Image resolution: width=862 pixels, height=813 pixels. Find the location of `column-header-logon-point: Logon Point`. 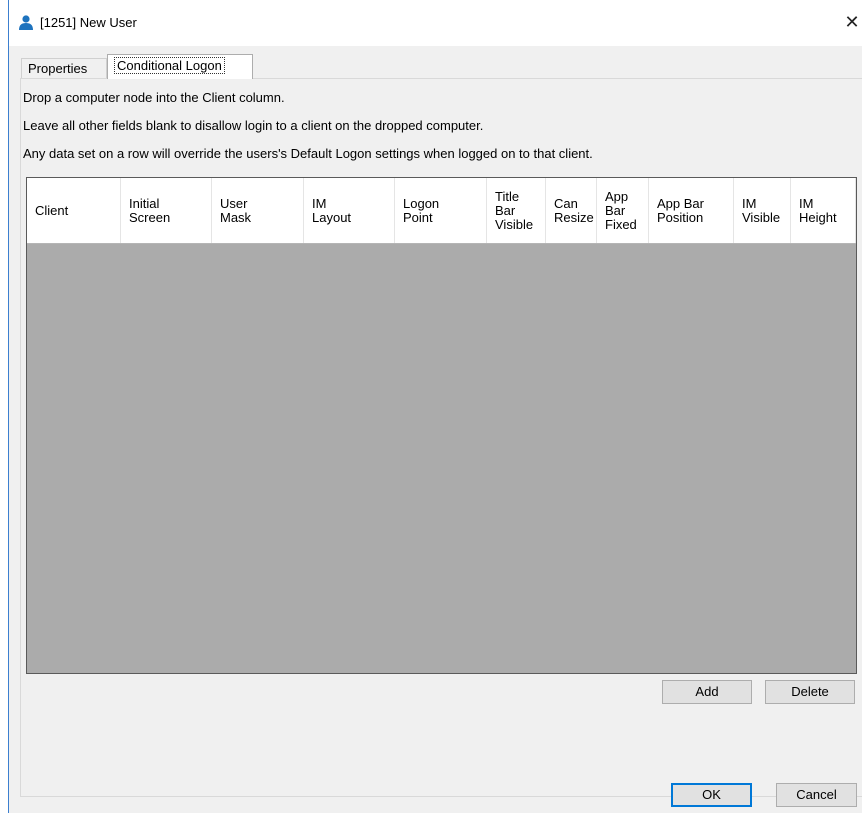

column-header-logon-point: Logon Point is located at coordinates (441, 210).